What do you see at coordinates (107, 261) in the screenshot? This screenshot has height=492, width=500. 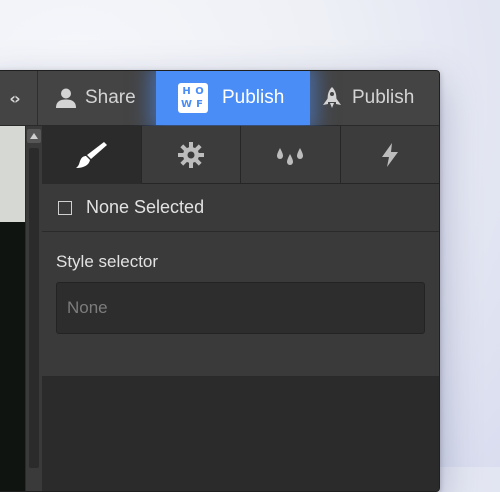 I see `style-selector-label: Style selector` at bounding box center [107, 261].